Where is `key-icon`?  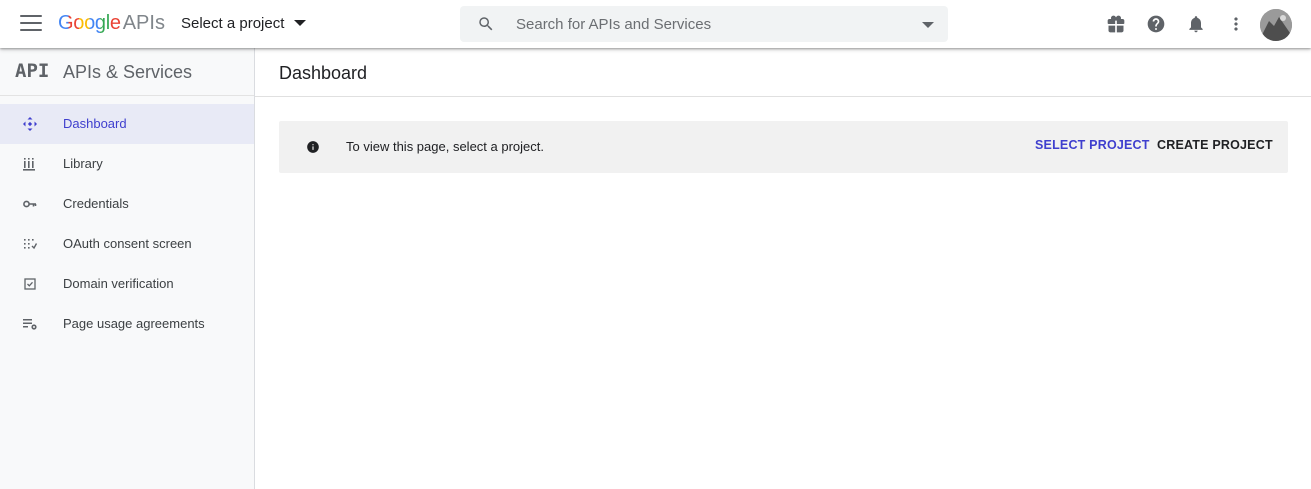 key-icon is located at coordinates (30, 204).